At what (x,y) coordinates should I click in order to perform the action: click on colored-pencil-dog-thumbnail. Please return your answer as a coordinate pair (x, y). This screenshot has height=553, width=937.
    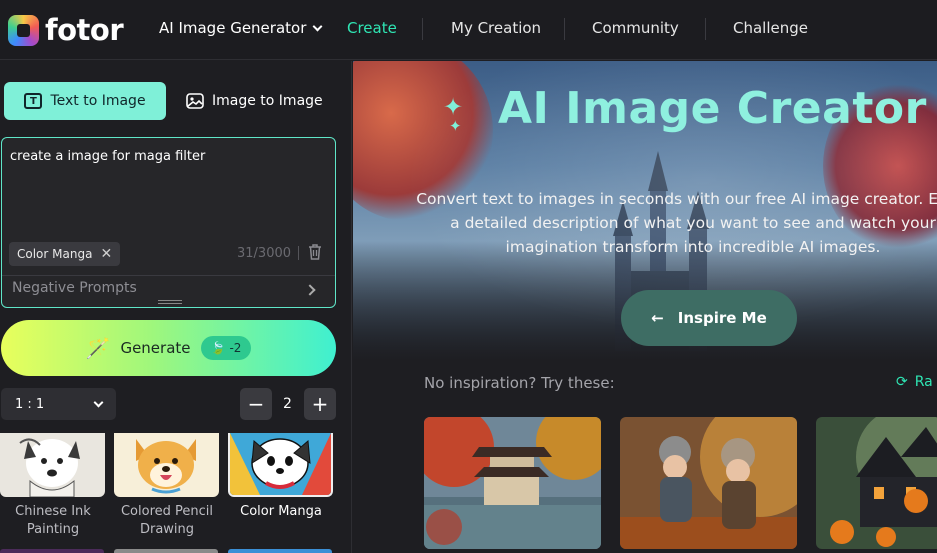
    Looking at the image, I should click on (166, 465).